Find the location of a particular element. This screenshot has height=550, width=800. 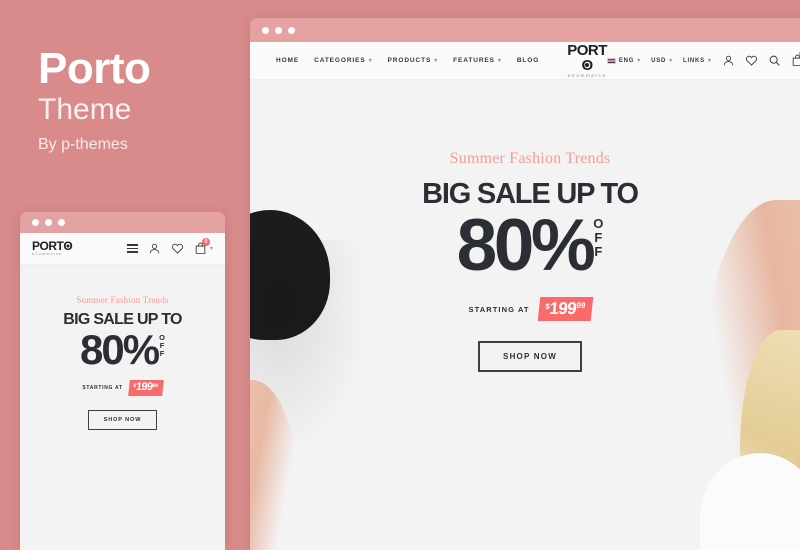

mobile-site-header: PORTO eCommerce 0 ▾ is located at coordinates (122, 249).